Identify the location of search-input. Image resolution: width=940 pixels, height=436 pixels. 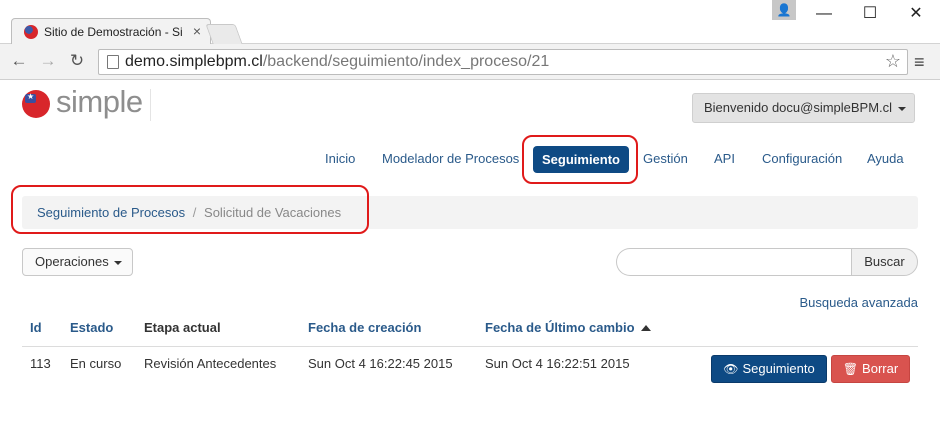
(734, 262).